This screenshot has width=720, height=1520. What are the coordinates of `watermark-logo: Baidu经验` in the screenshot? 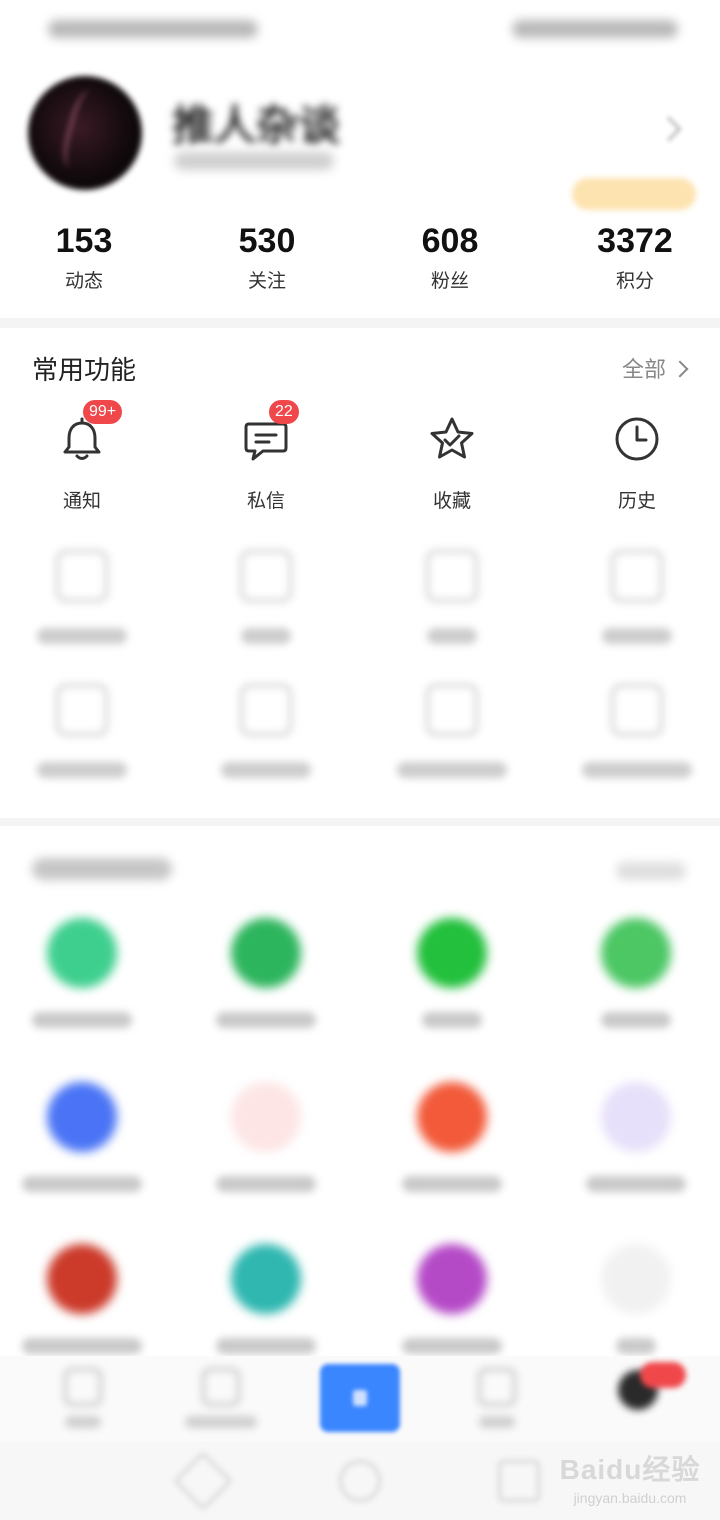 It's located at (630, 1469).